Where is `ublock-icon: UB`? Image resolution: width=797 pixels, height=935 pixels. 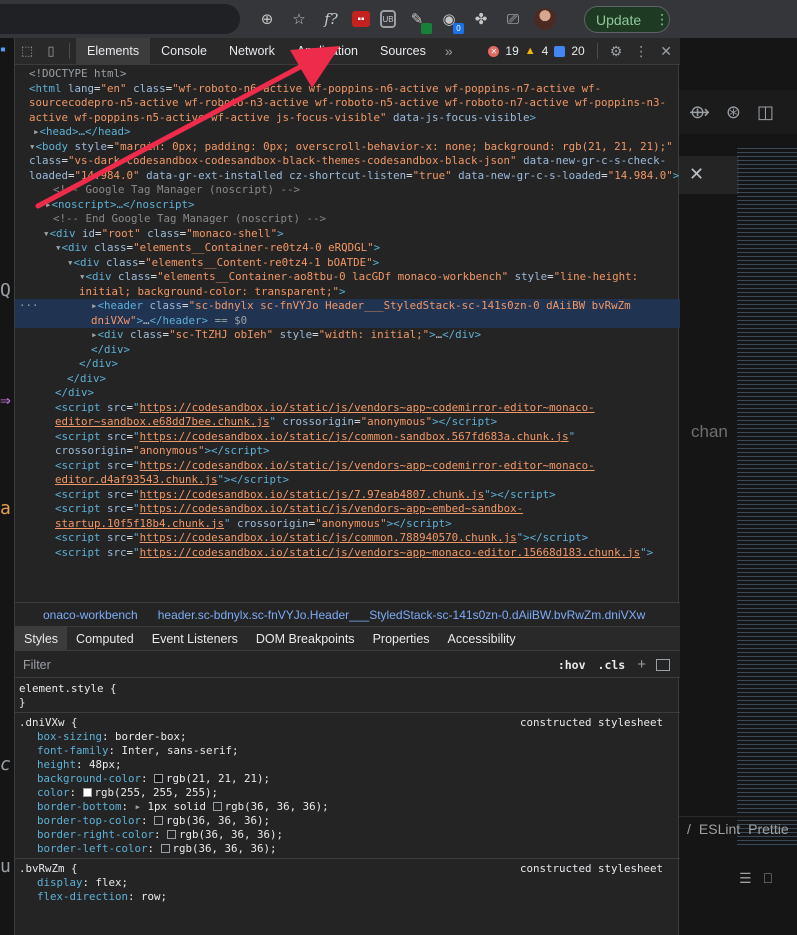 ublock-icon: UB is located at coordinates (388, 19).